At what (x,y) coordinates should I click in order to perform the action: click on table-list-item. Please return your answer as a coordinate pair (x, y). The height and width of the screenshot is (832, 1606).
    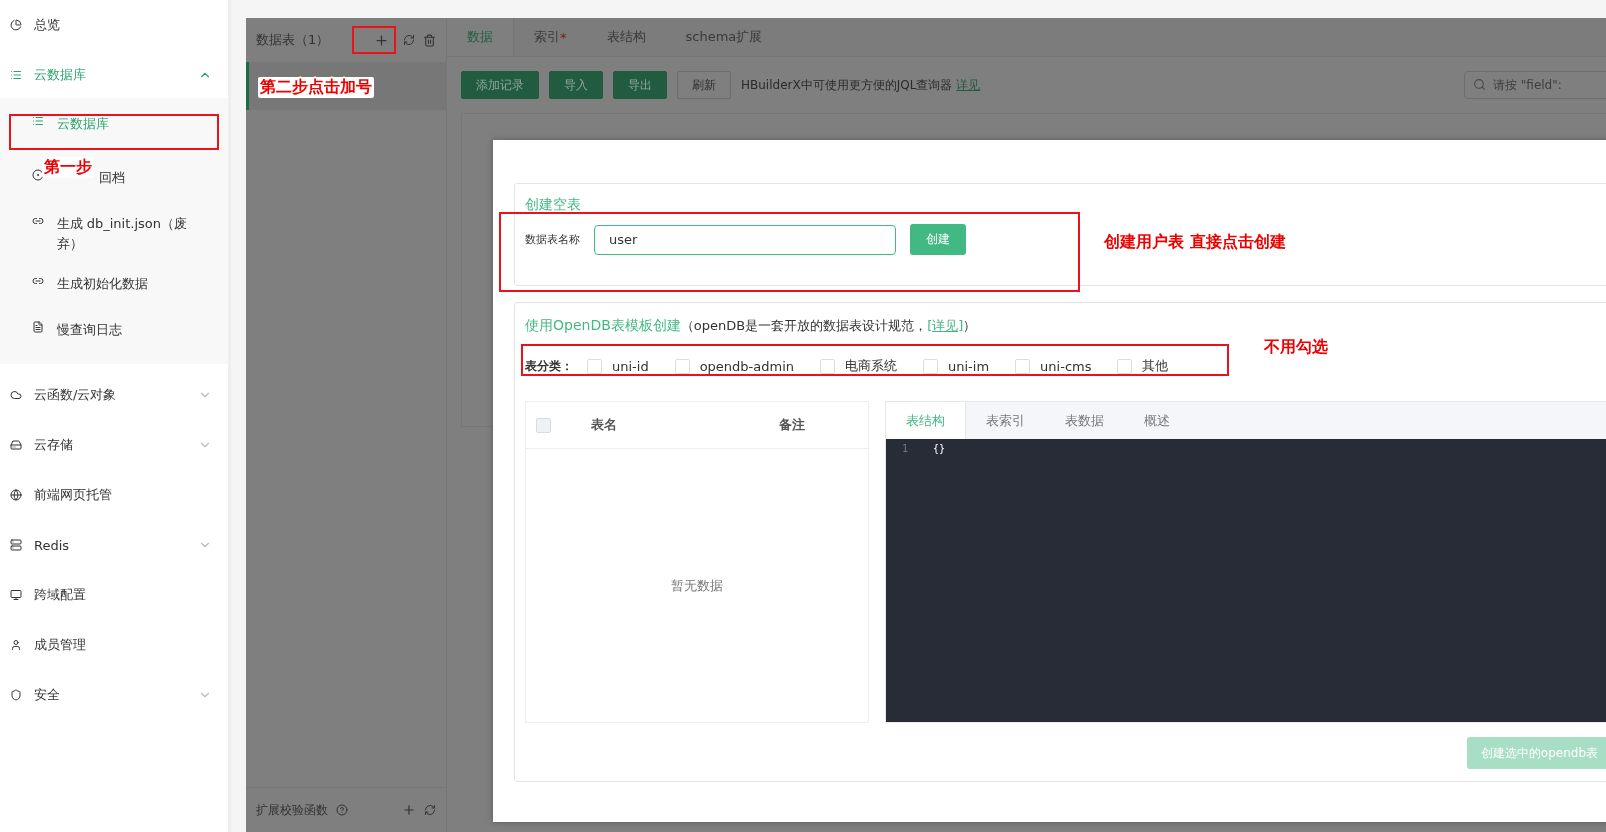
    Looking at the image, I should click on (346, 86).